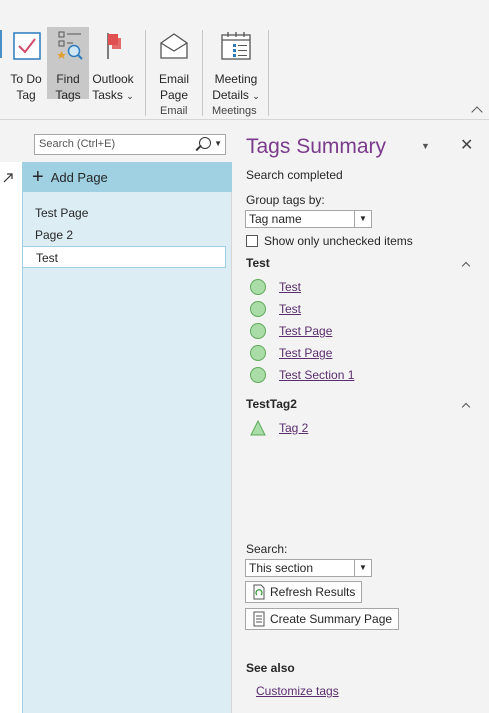  I want to click on page-canvas-edge, so click(11, 417).